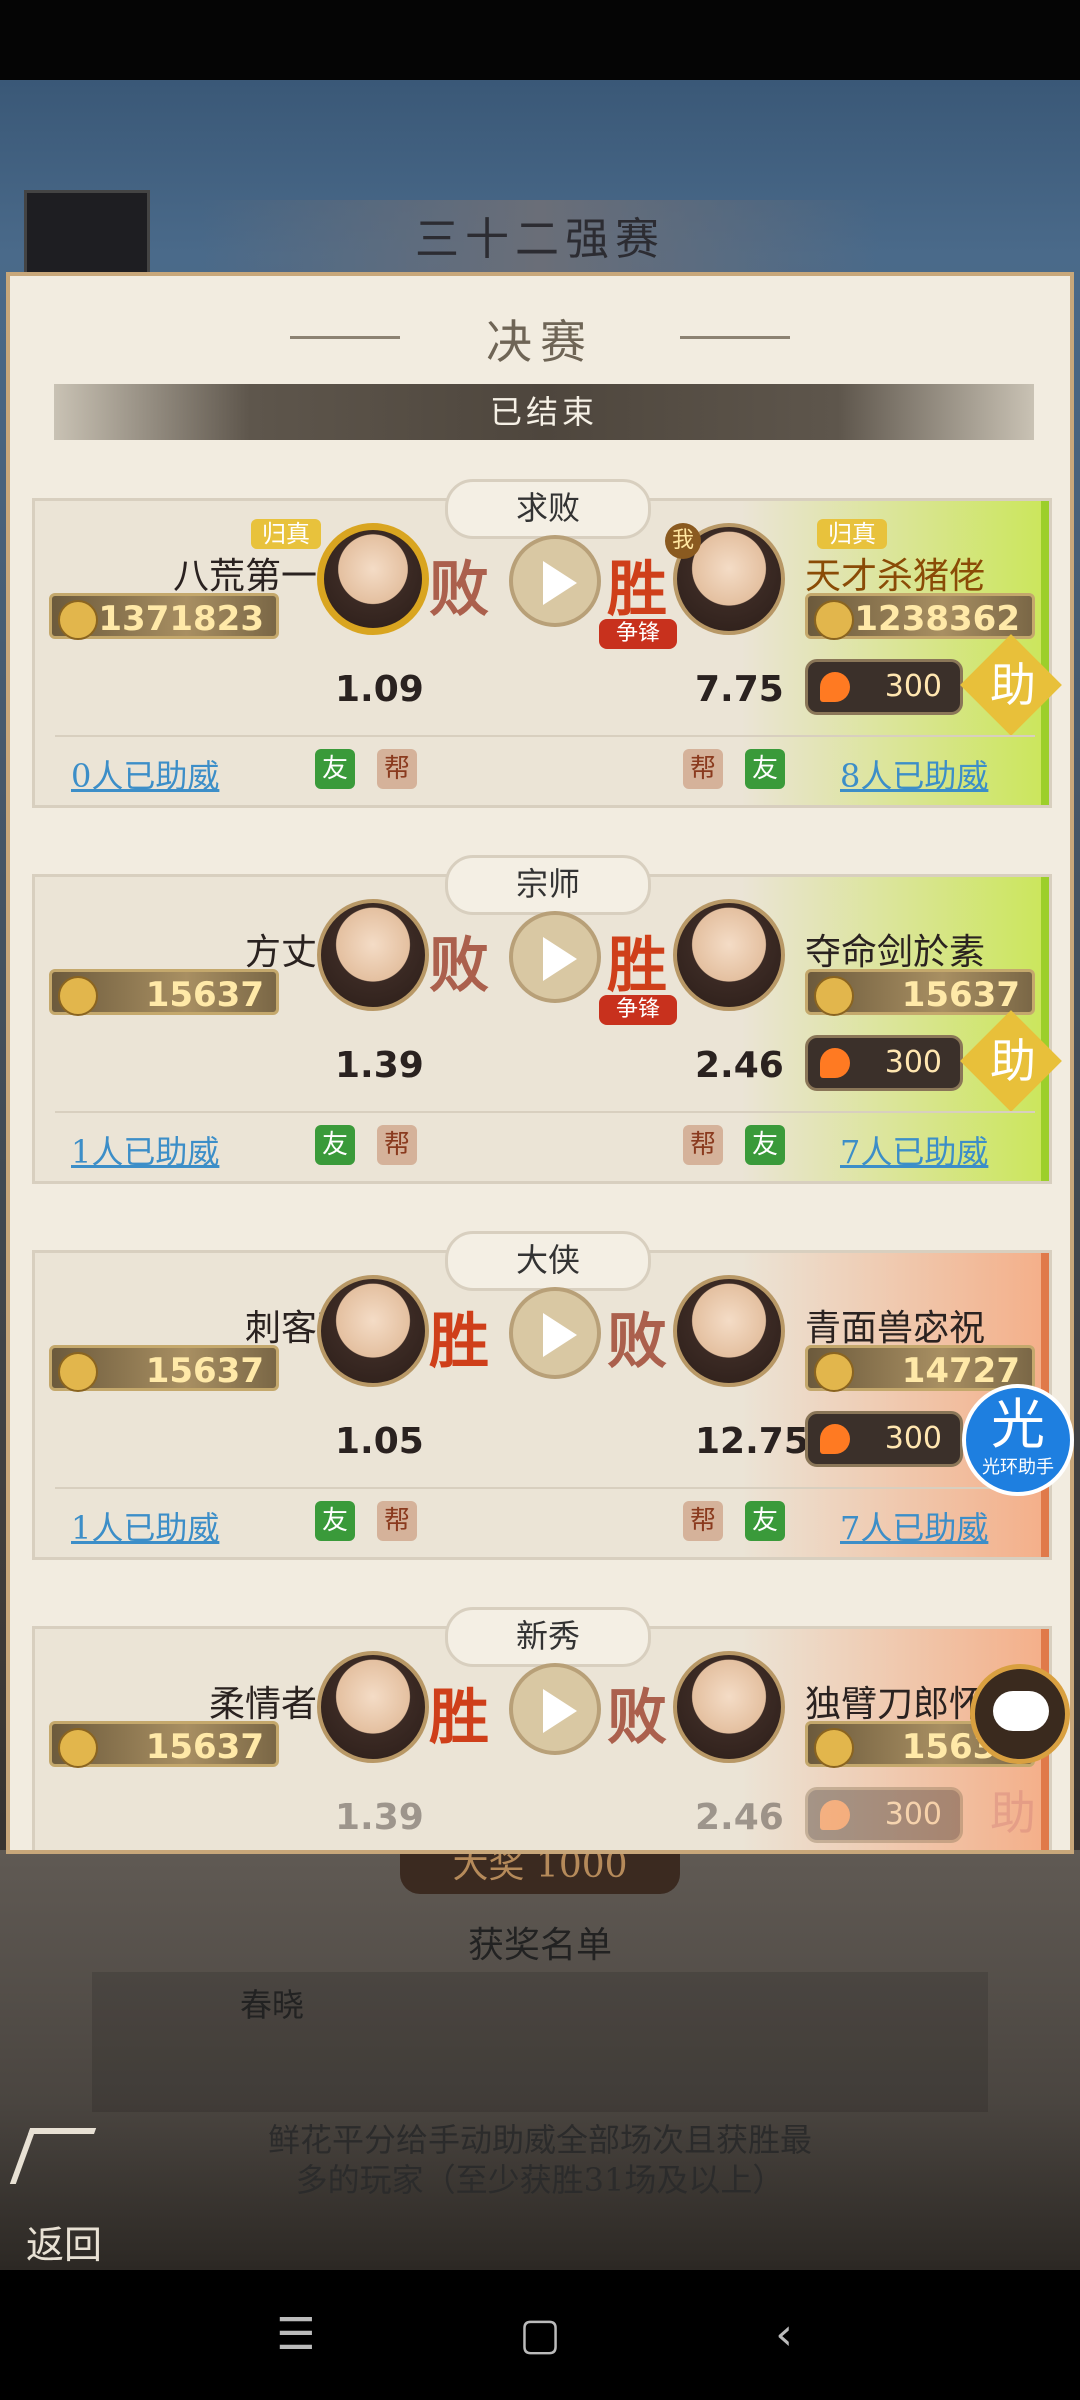 Image resolution: width=1080 pixels, height=2400 pixels. I want to click on award-list, so click(540, 2042).